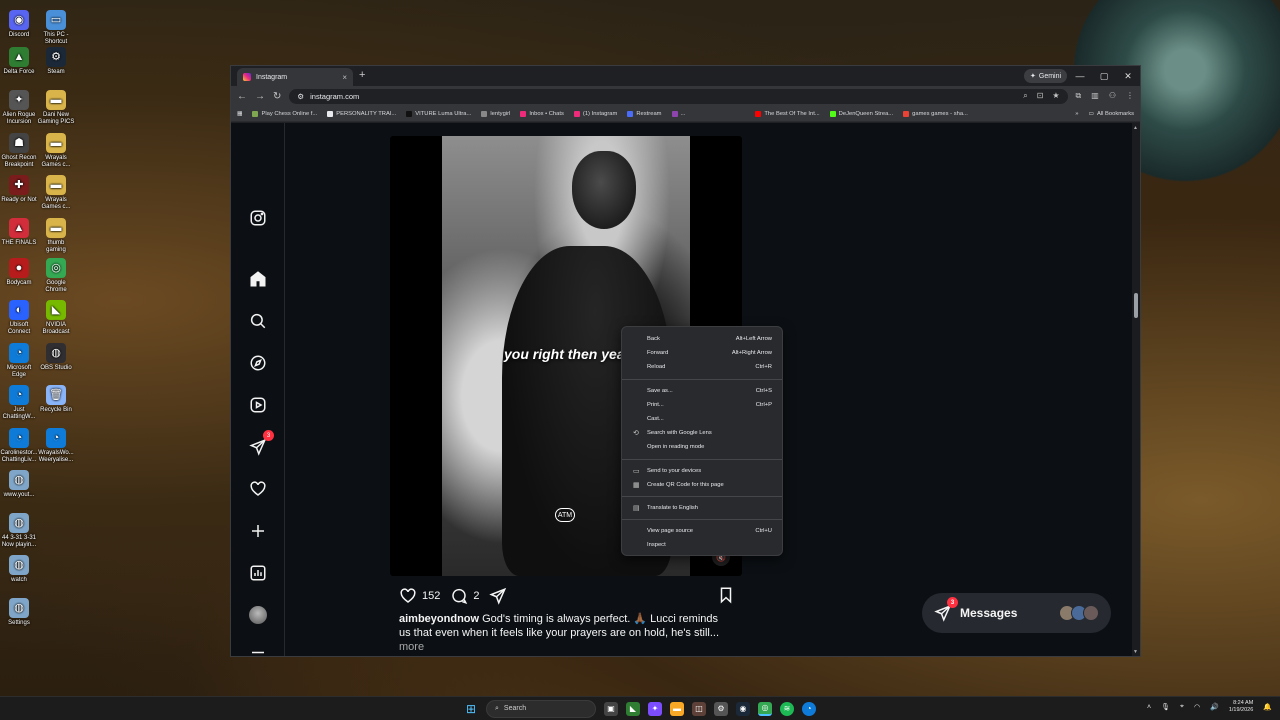 The width and height of the screenshot is (1280, 720). Describe the element at coordinates (19, 151) in the screenshot. I see `desktop-icon: ☗ Ghost Recon Breakpoint` at that location.